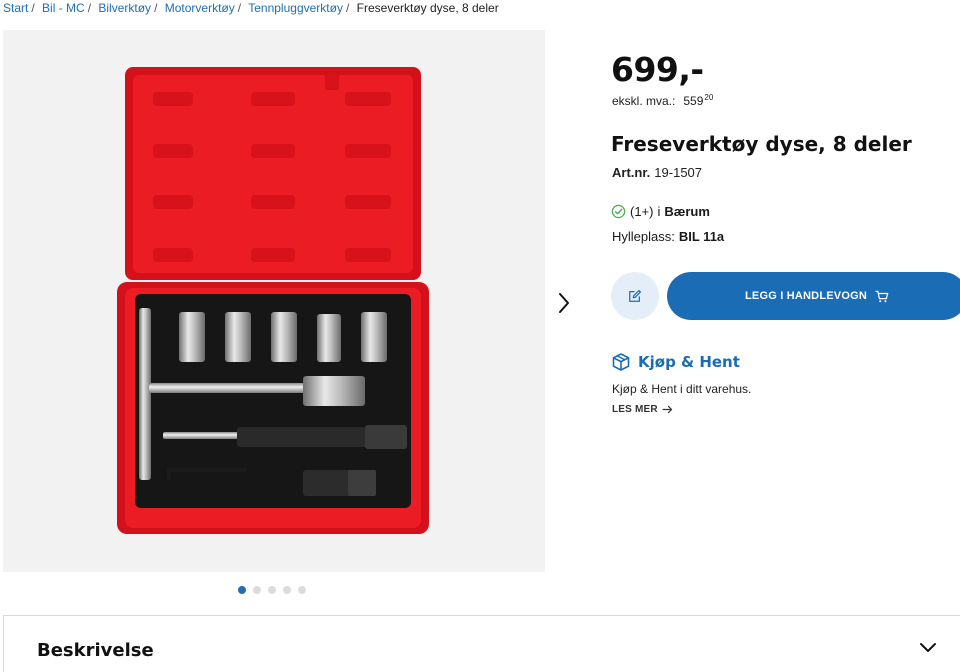 This screenshot has height=672, width=960. I want to click on shelf-location: Hylleplass: BIL 11a, so click(668, 236).